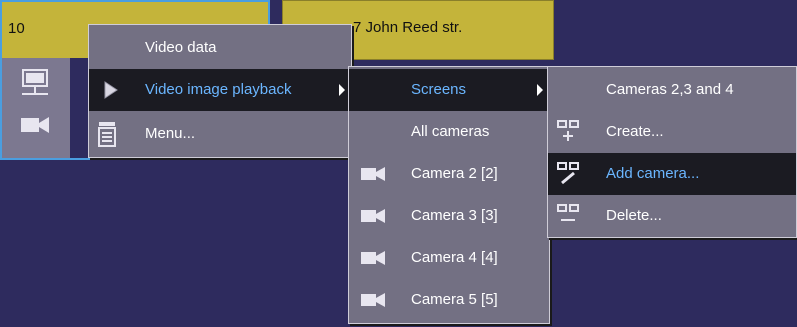 This screenshot has height=327, width=797. What do you see at coordinates (111, 90) in the screenshot?
I see `play-icon` at bounding box center [111, 90].